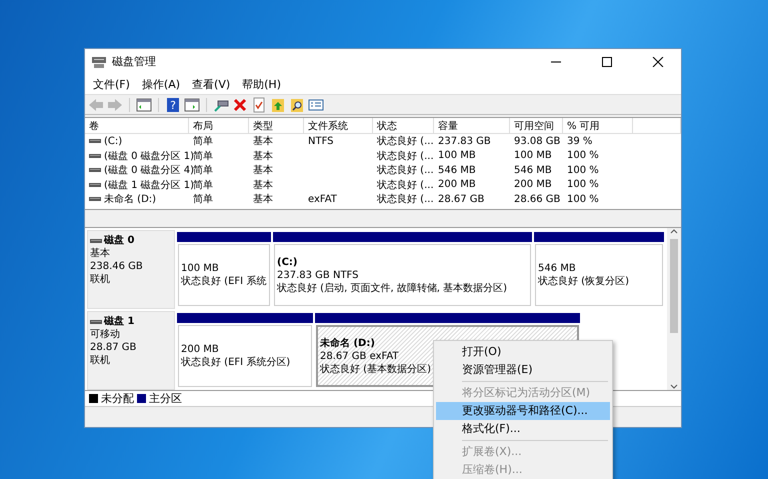  What do you see at coordinates (117, 266) in the screenshot?
I see `disk-detail: 238.46 GB` at bounding box center [117, 266].